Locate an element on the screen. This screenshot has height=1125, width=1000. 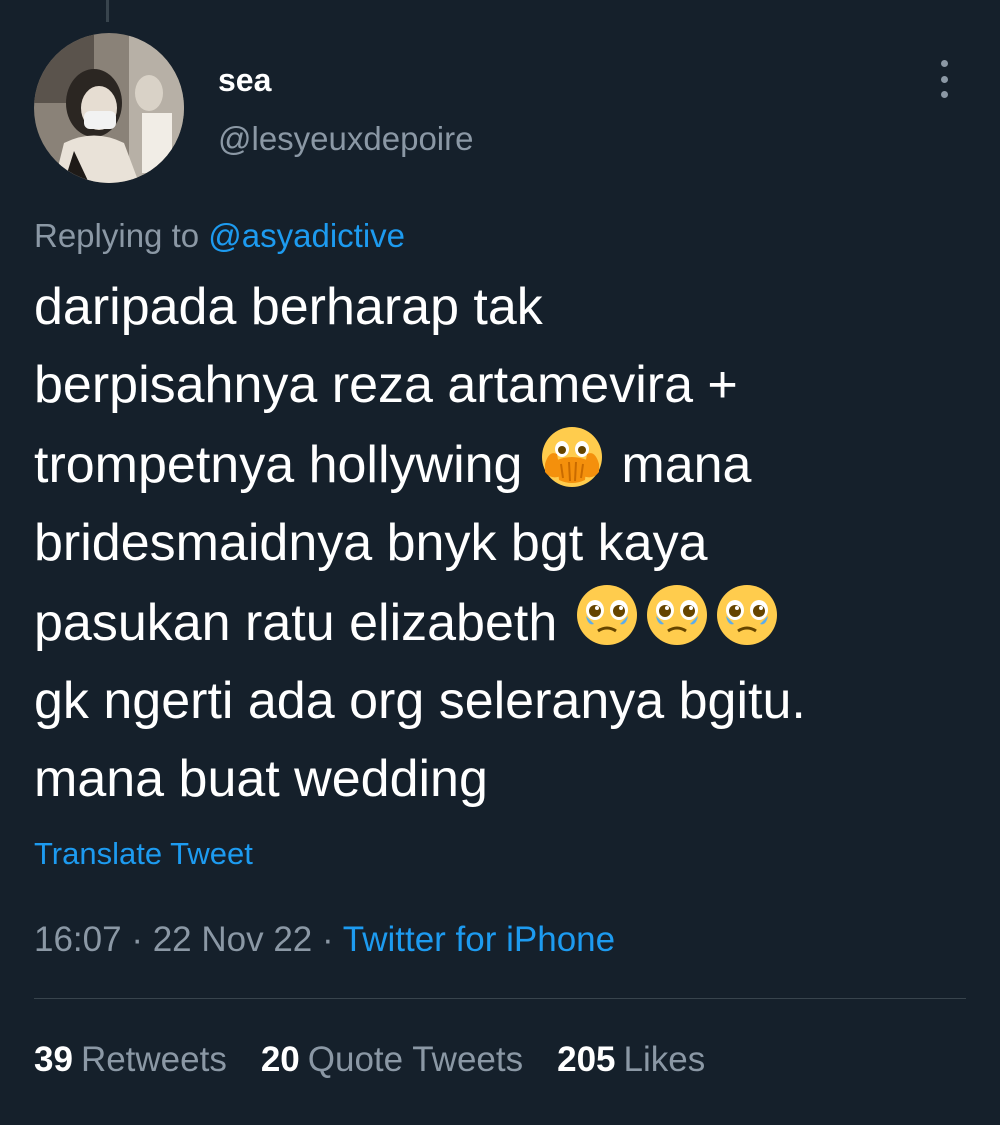
avatar-image is located at coordinates (109, 108).